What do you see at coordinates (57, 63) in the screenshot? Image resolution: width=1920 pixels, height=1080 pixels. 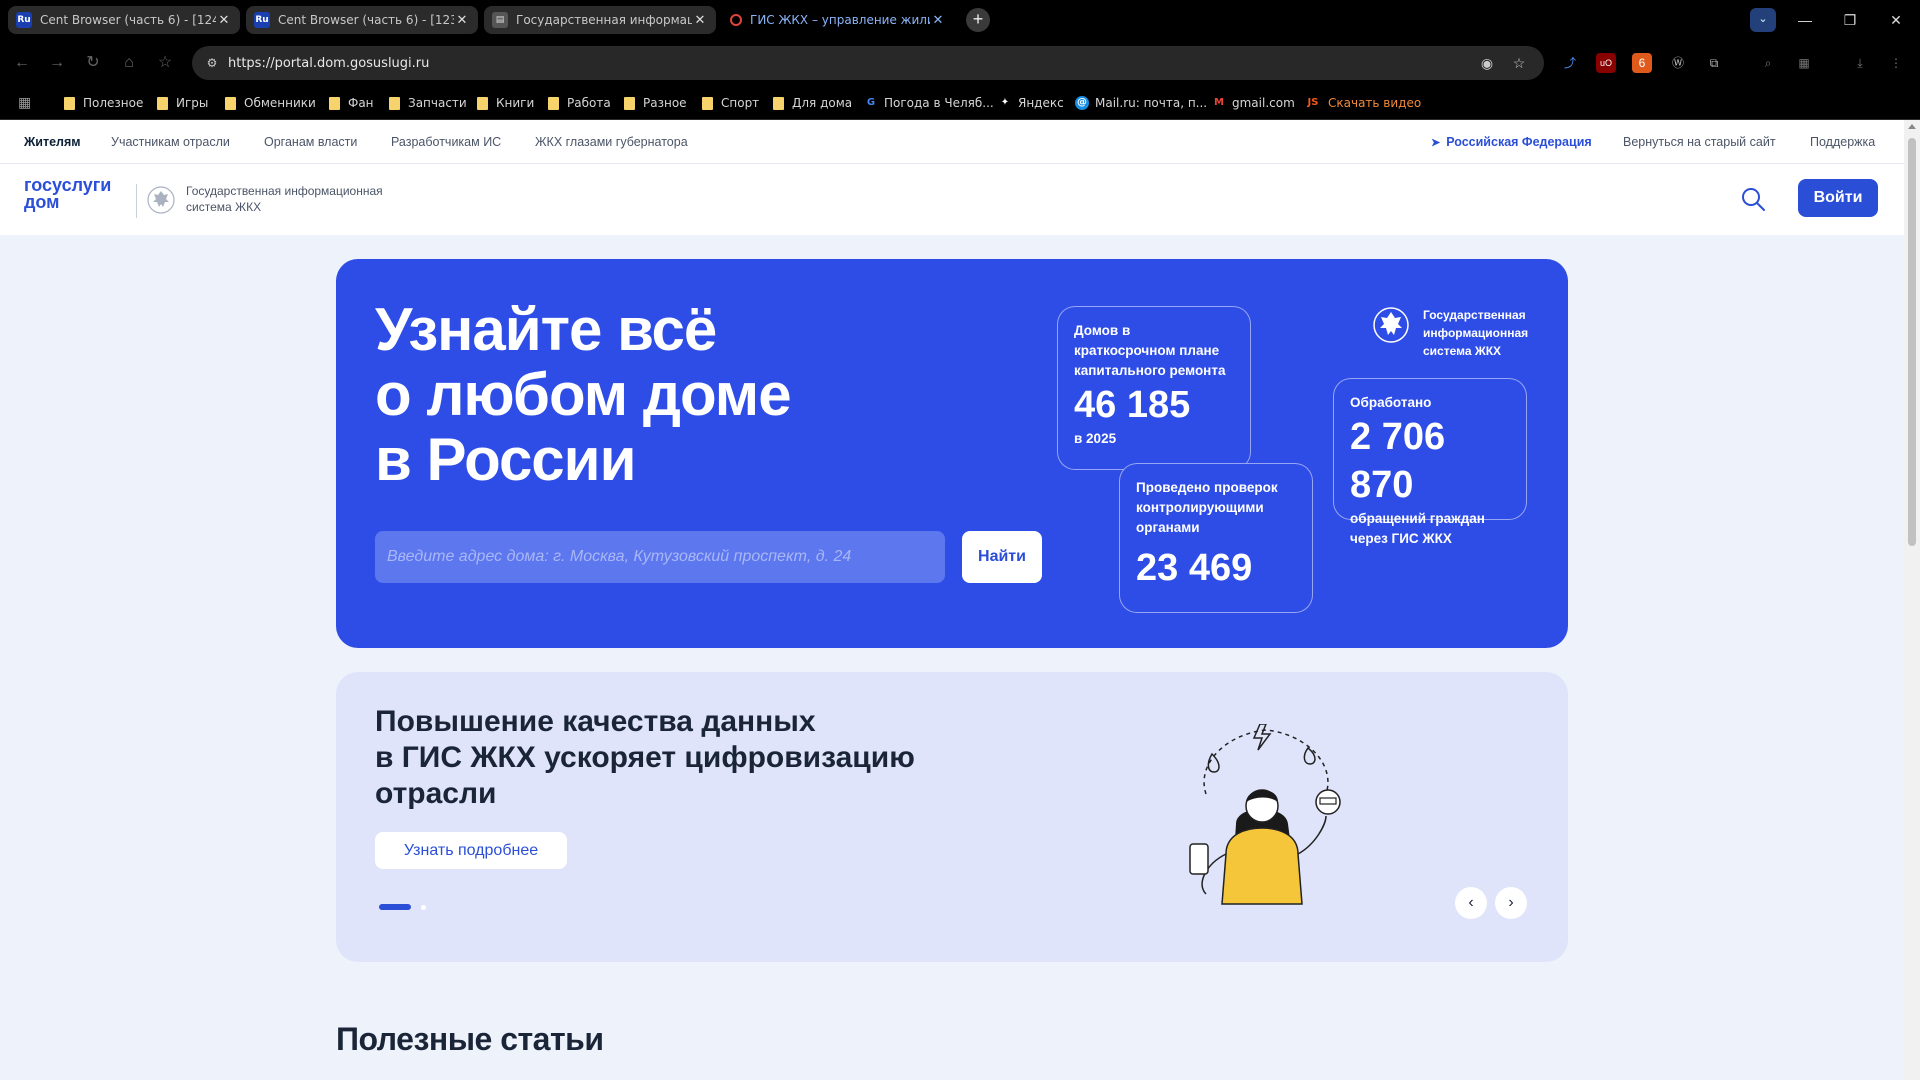 I see `forward-icon: →` at bounding box center [57, 63].